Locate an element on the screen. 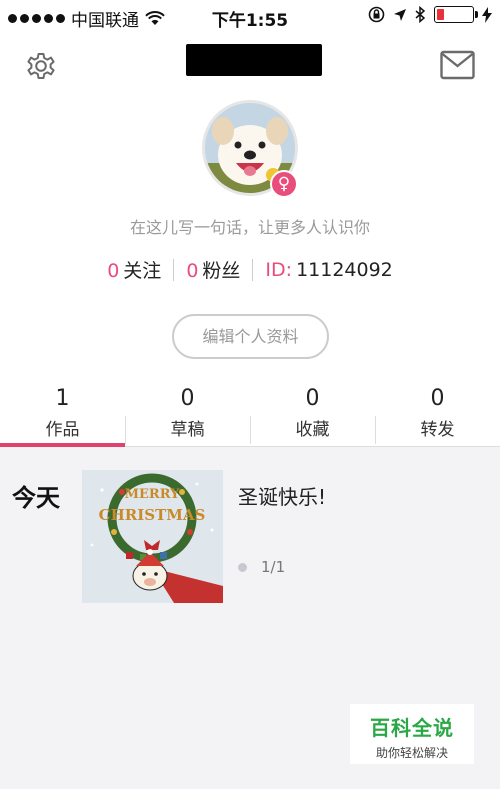  settings-gear-icon is located at coordinates (41, 66).